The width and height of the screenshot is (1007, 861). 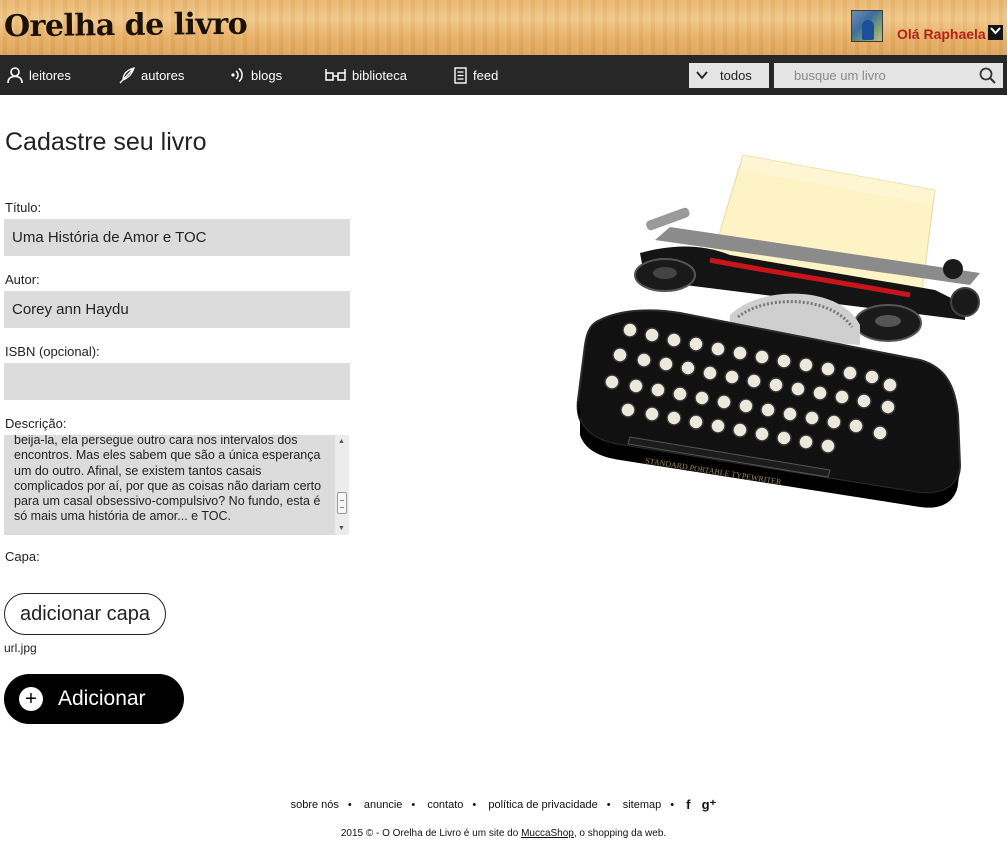 I want to click on author-field, so click(x=177, y=309).